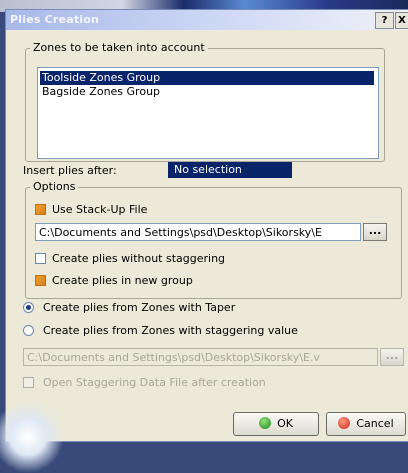  What do you see at coordinates (207, 78) in the screenshot?
I see `list-item-toolside: Toolside Zones Group` at bounding box center [207, 78].